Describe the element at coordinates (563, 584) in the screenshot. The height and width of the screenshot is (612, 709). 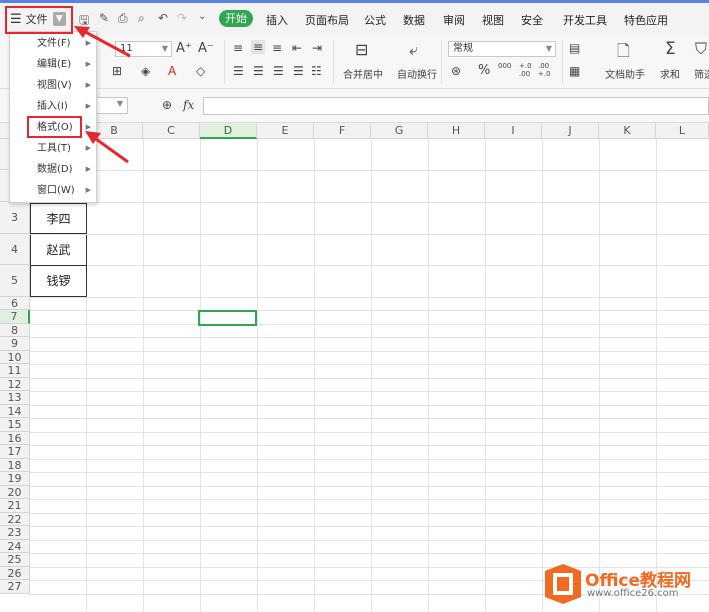
I see `office-logo-icon` at that location.